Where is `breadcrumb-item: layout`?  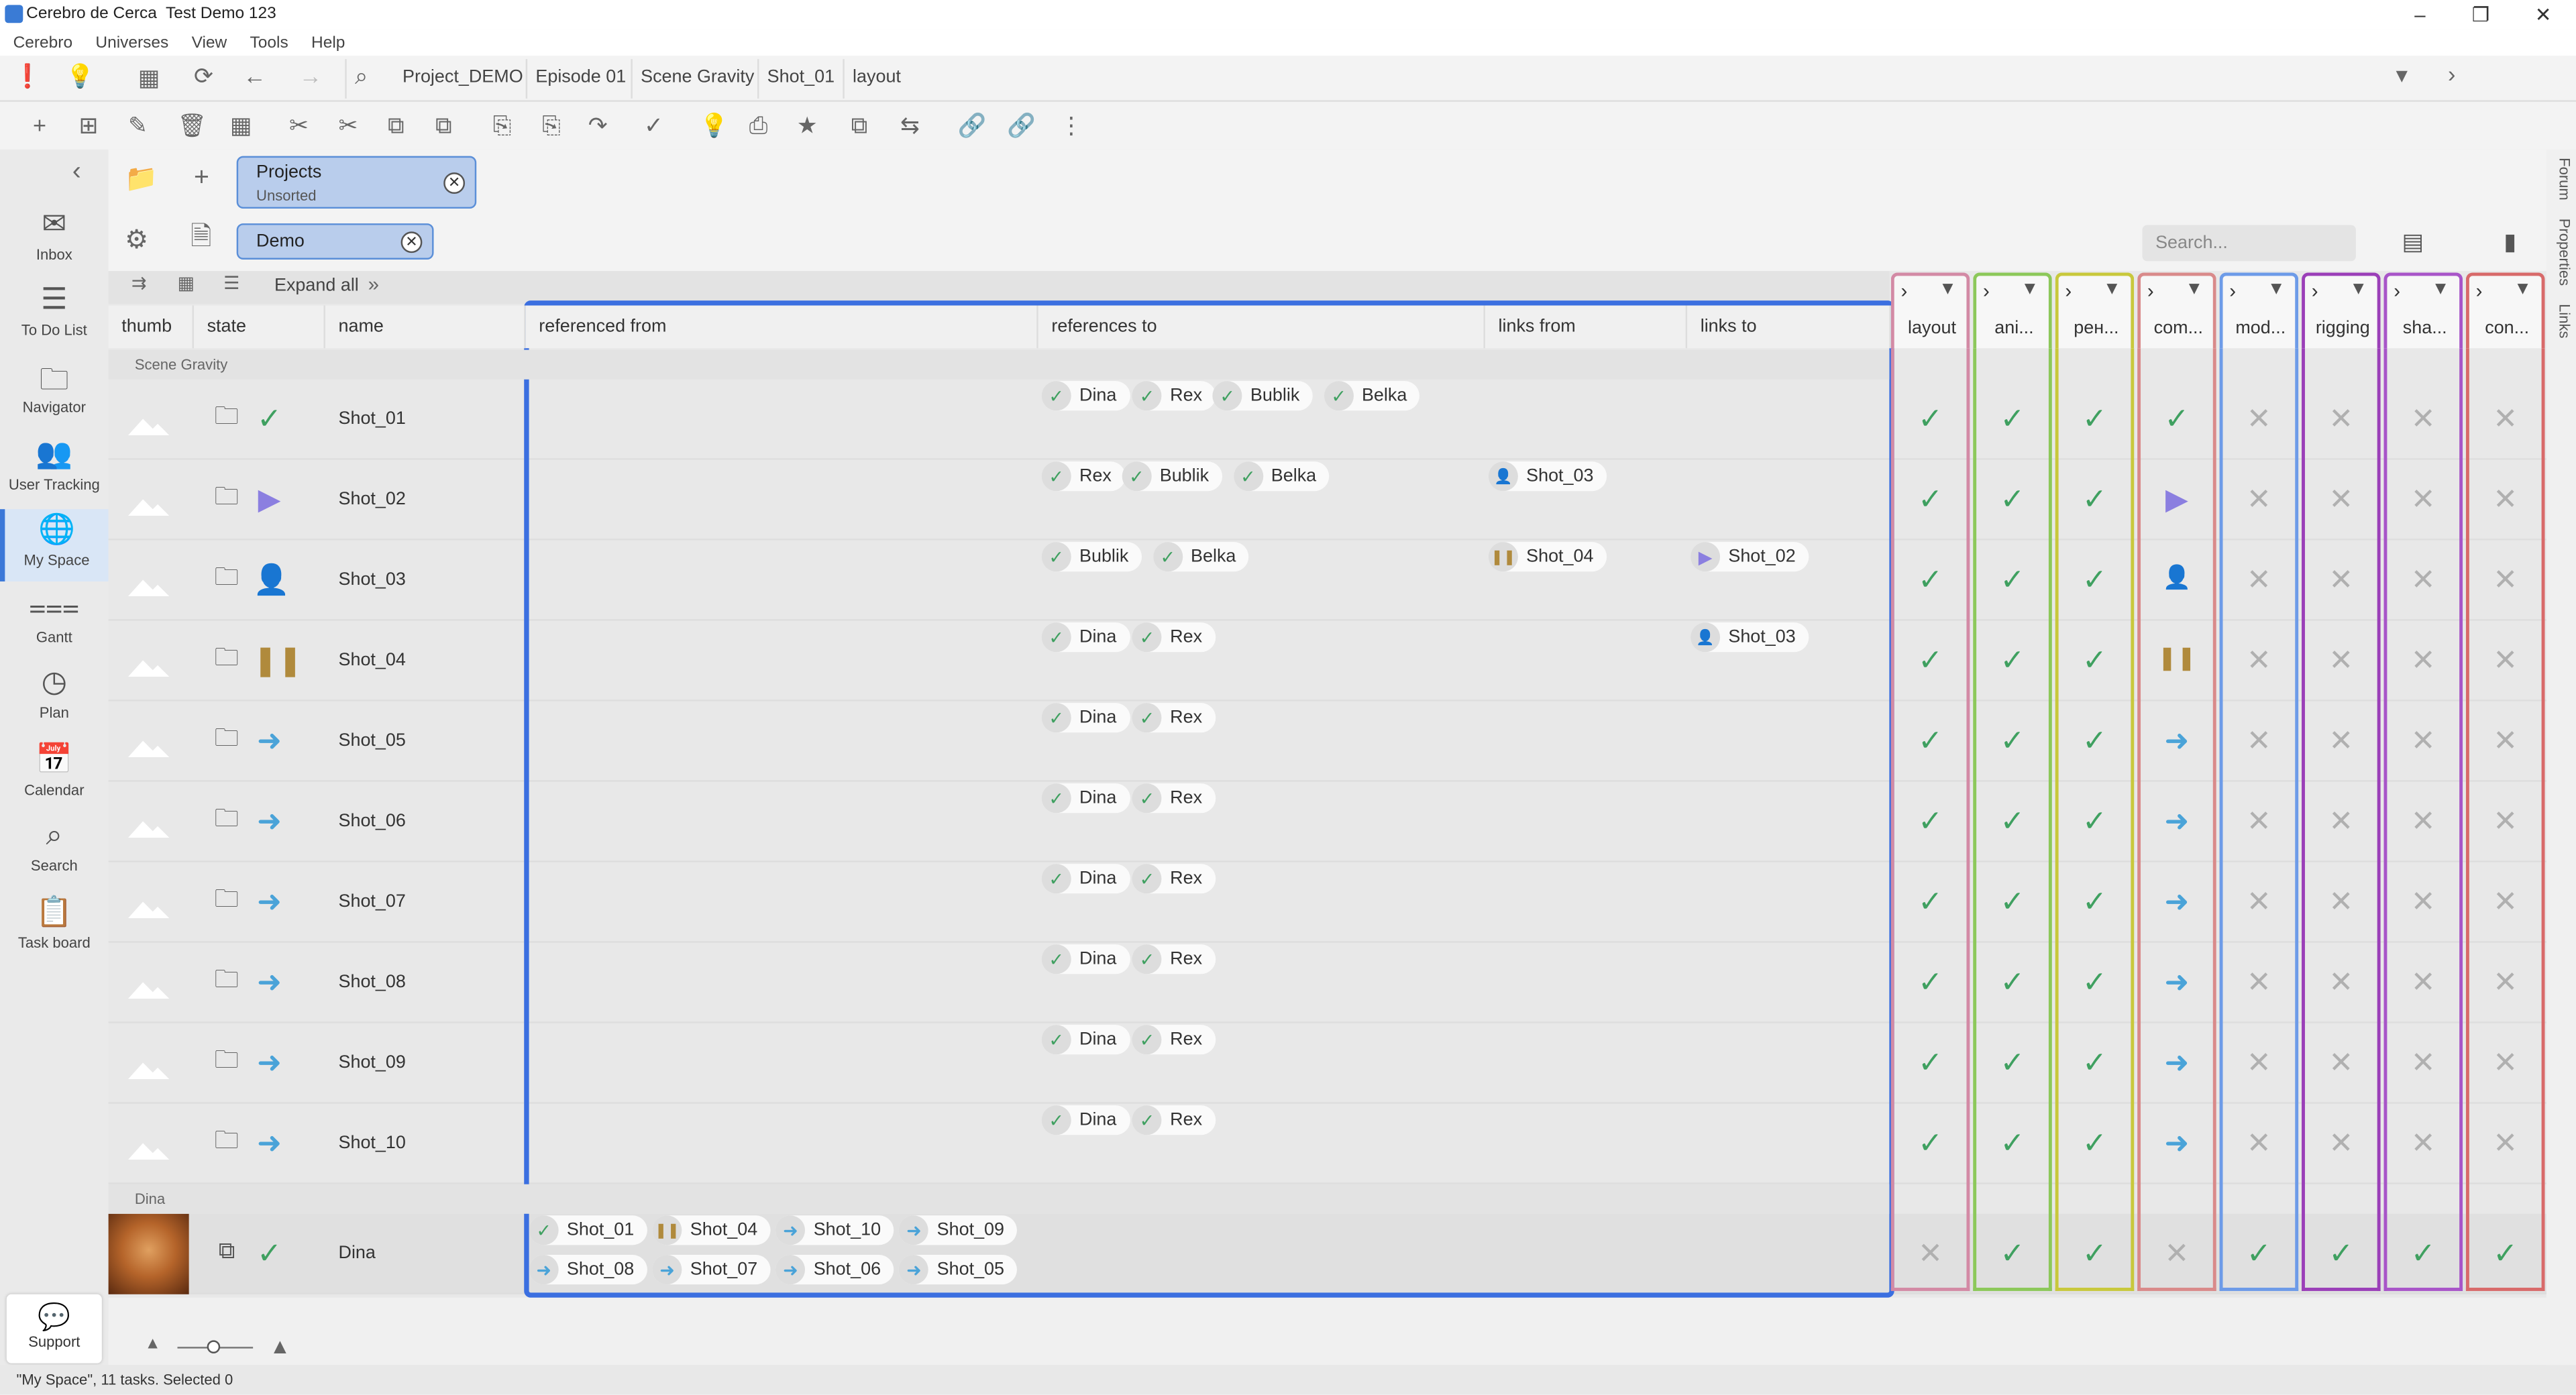 breadcrumb-item: layout is located at coordinates (877, 79).